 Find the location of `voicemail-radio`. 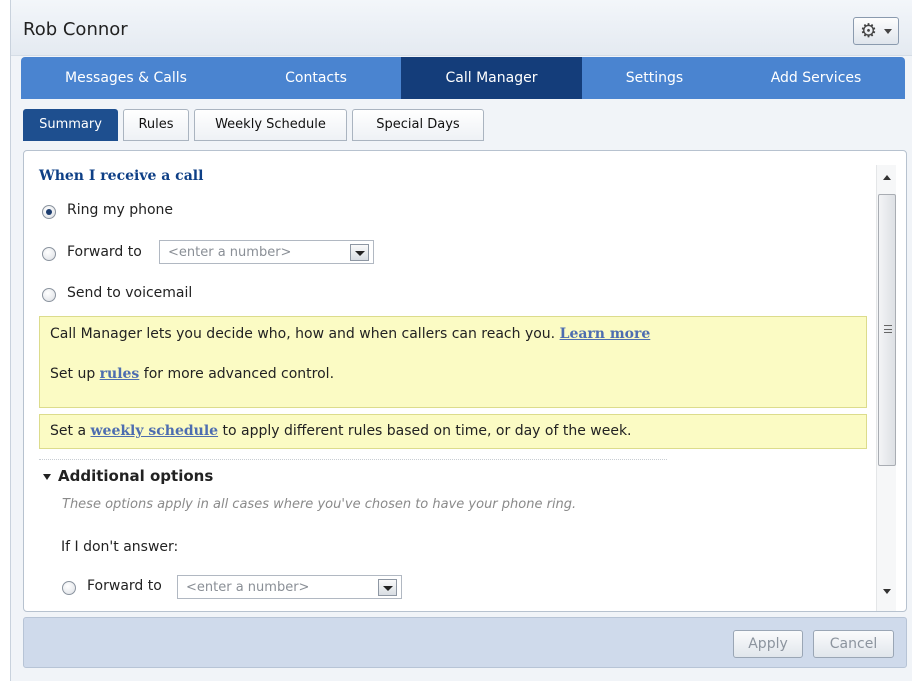

voicemail-radio is located at coordinates (49, 295).